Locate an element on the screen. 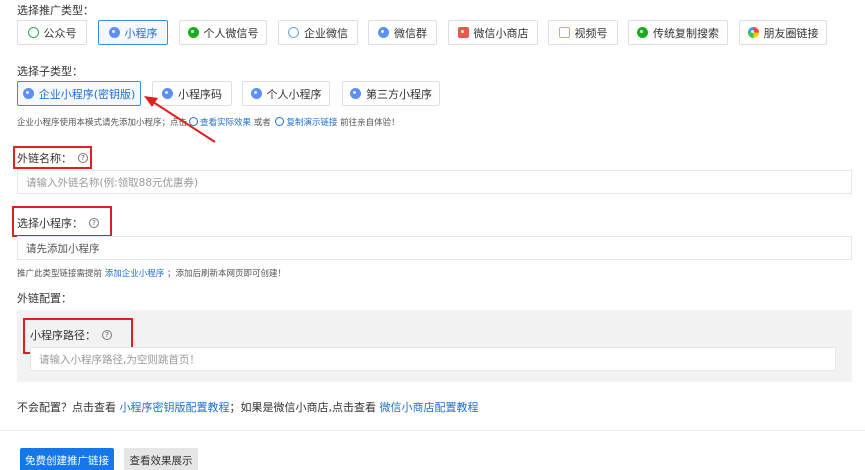  promo-type-label-text: 企业微信 is located at coordinates (326, 33).